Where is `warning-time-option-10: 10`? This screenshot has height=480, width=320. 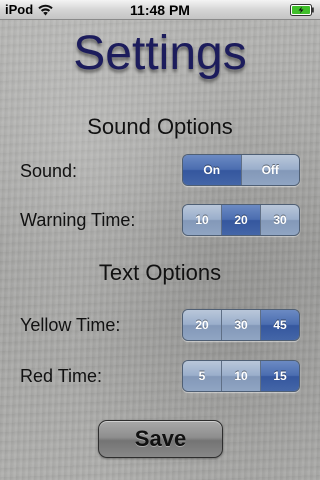 warning-time-option-10: 10 is located at coordinates (202, 220).